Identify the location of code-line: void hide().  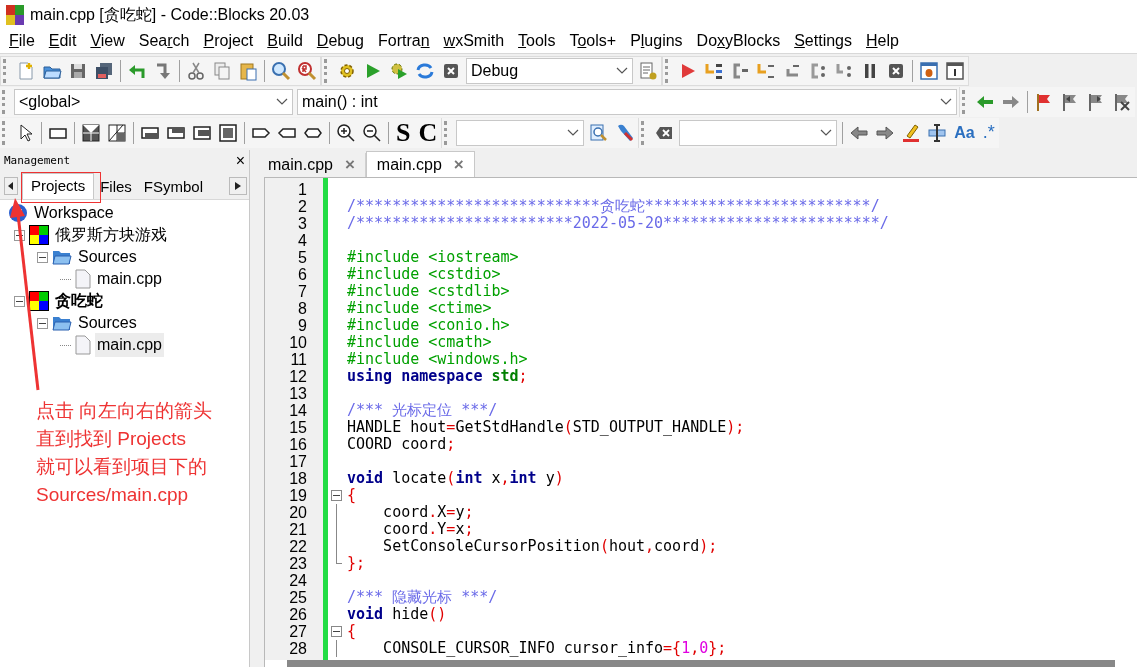
(397, 614).